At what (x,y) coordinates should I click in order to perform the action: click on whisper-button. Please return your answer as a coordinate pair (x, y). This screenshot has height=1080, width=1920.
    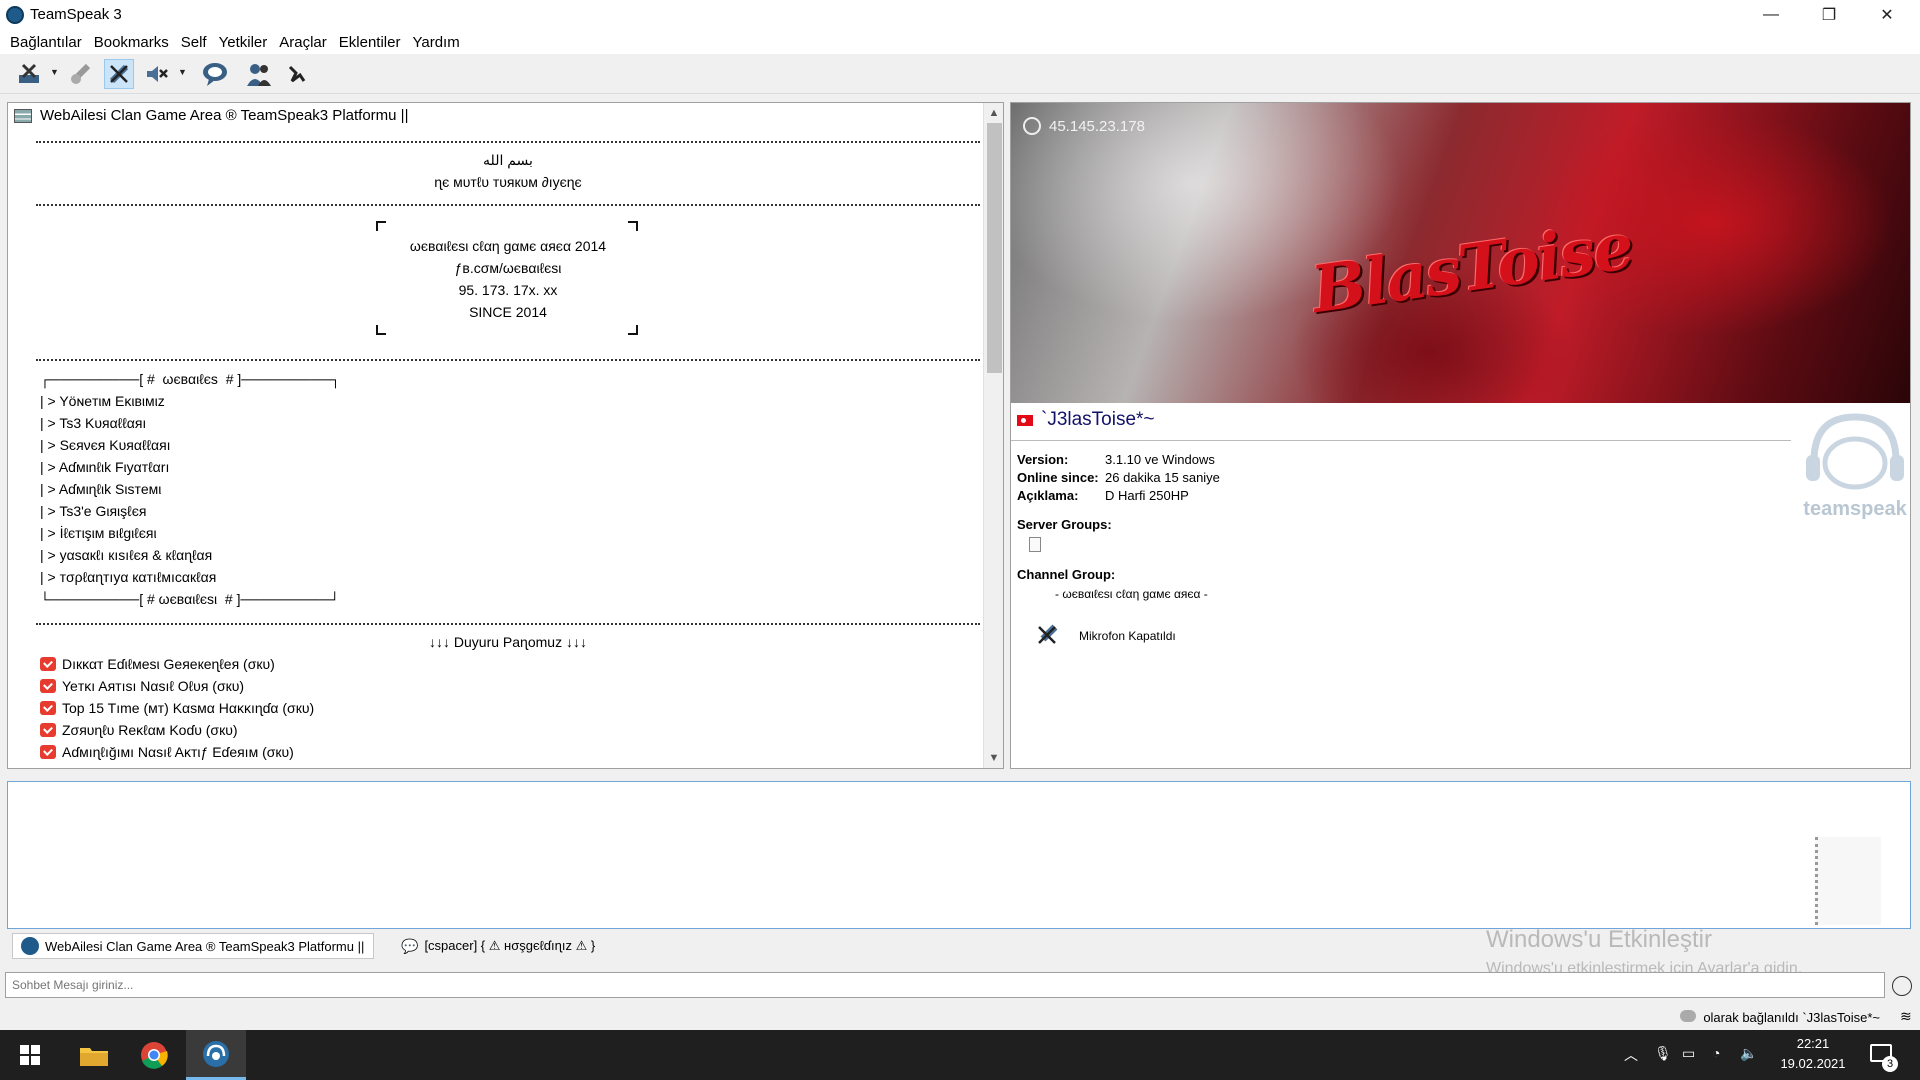
    Looking at the image, I should click on (297, 74).